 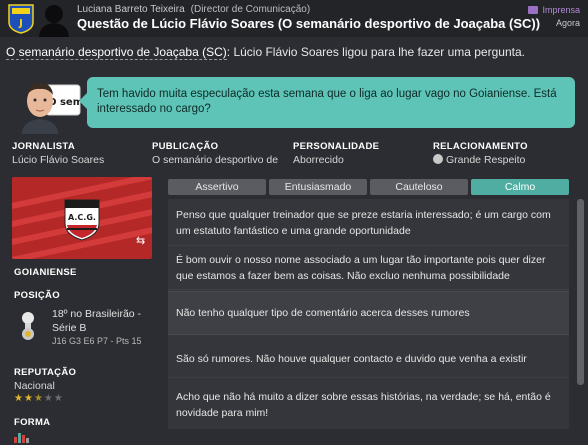 I want to click on journalist-info: JORNALISTA Lúcio Flávio Soares, so click(x=77, y=153).